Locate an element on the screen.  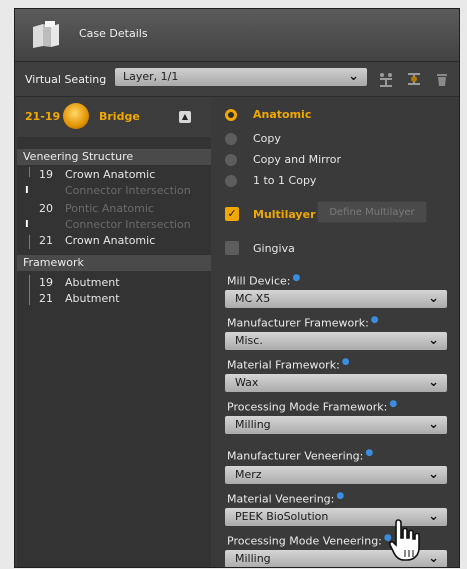
framework-heading: Framework is located at coordinates (114, 263).